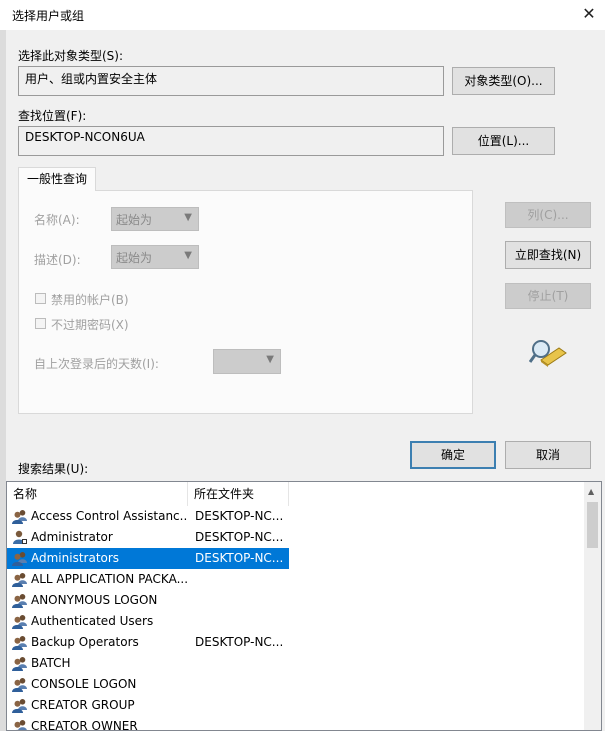 This screenshot has width=605, height=731. I want to click on list-item-name: CREATOR OWNER, so click(84, 725).